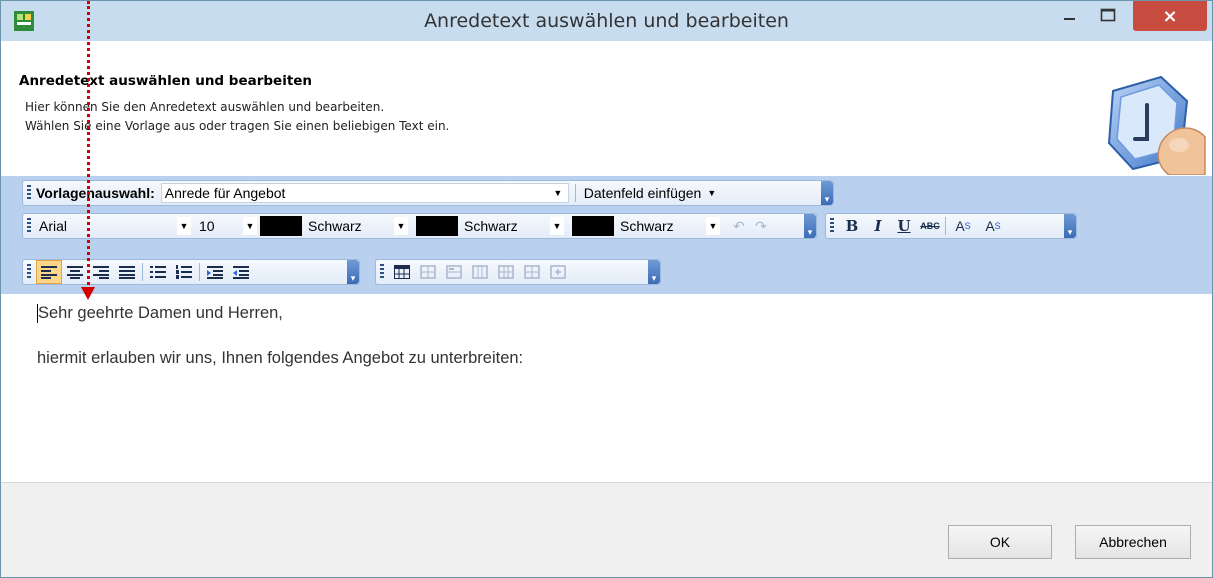 This screenshot has height=578, width=1213. I want to click on insert-row-below-icon, so click(454, 272).